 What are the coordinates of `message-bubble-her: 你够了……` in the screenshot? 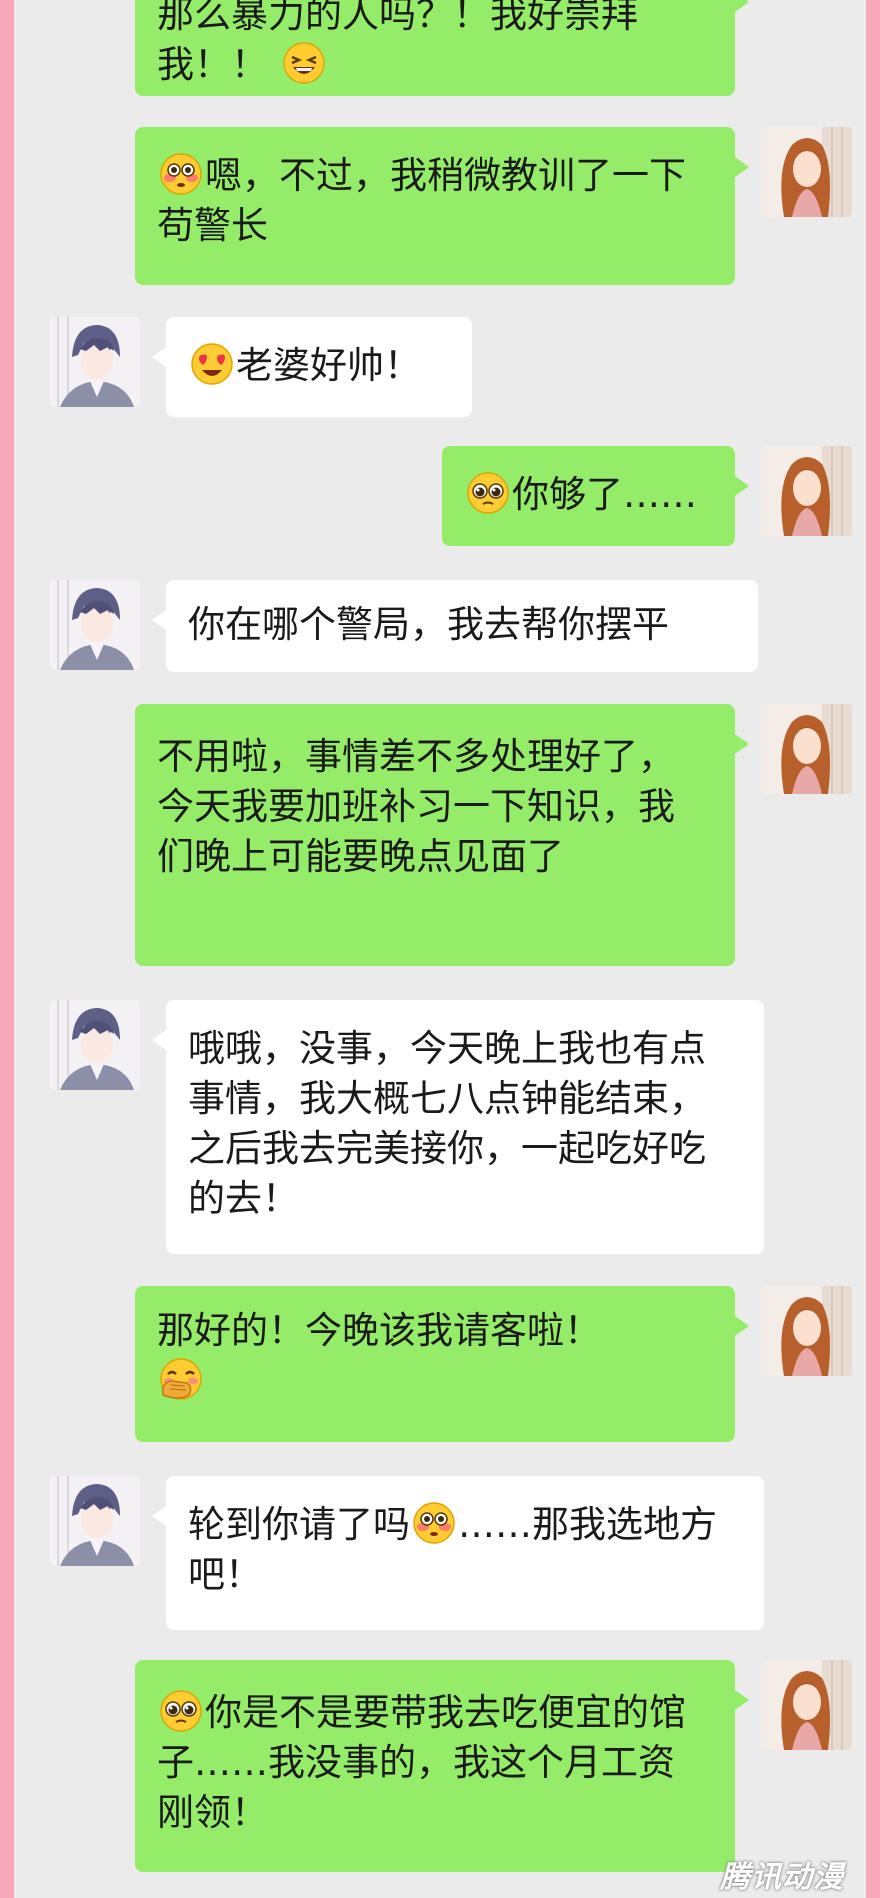 It's located at (595, 496).